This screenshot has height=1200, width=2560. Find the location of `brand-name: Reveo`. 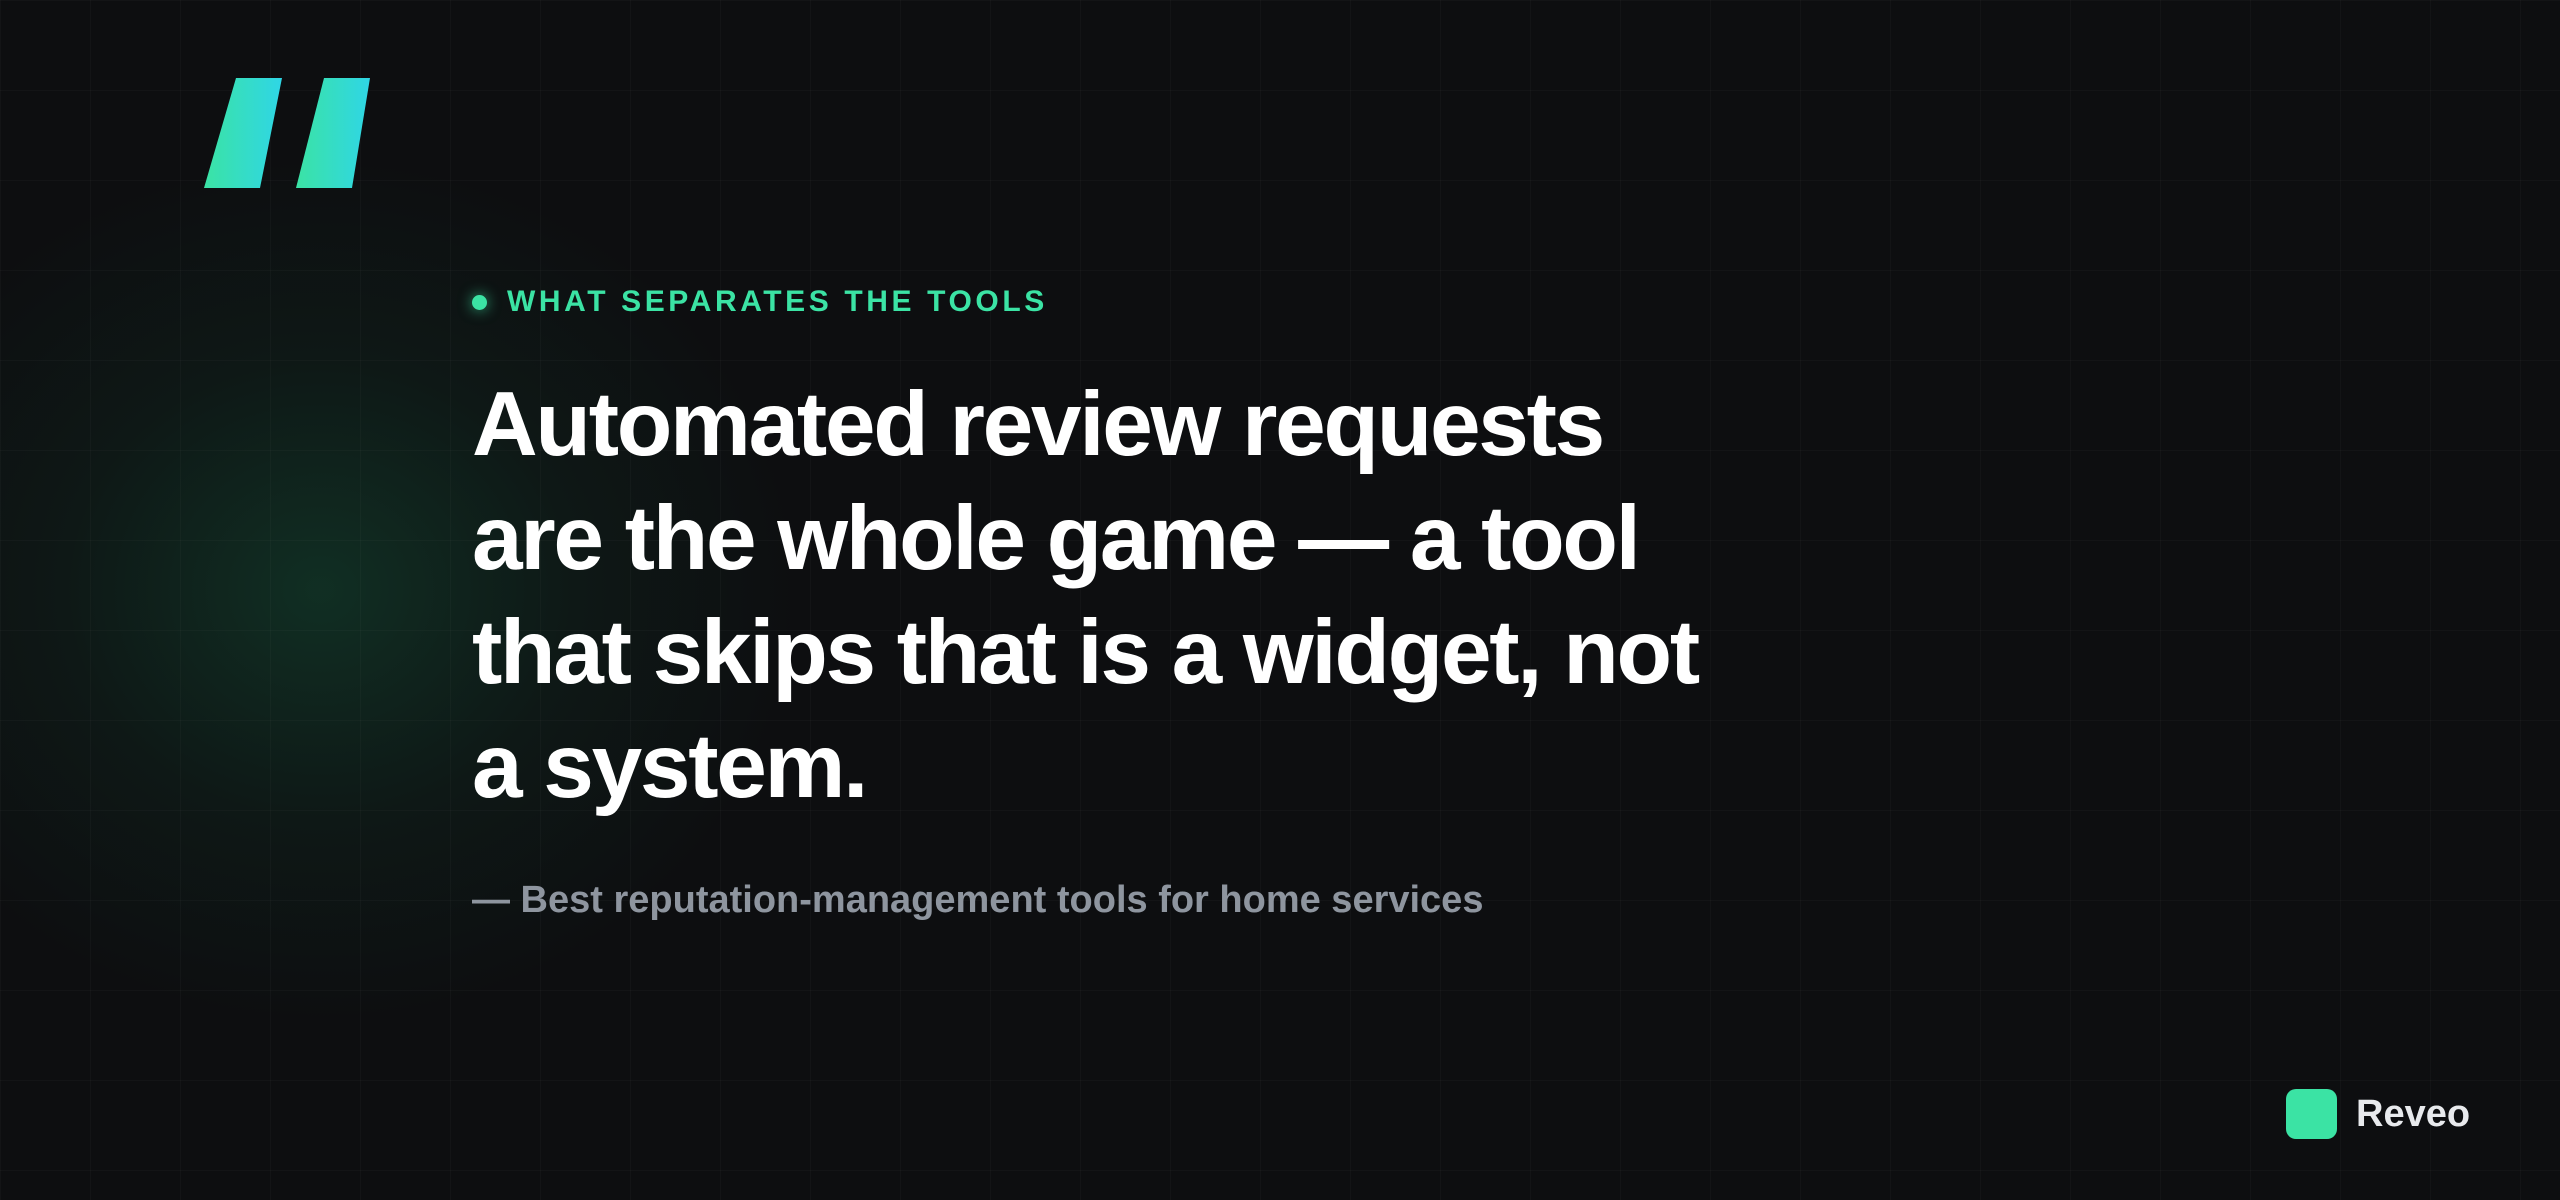

brand-name: Reveo is located at coordinates (2413, 1114).